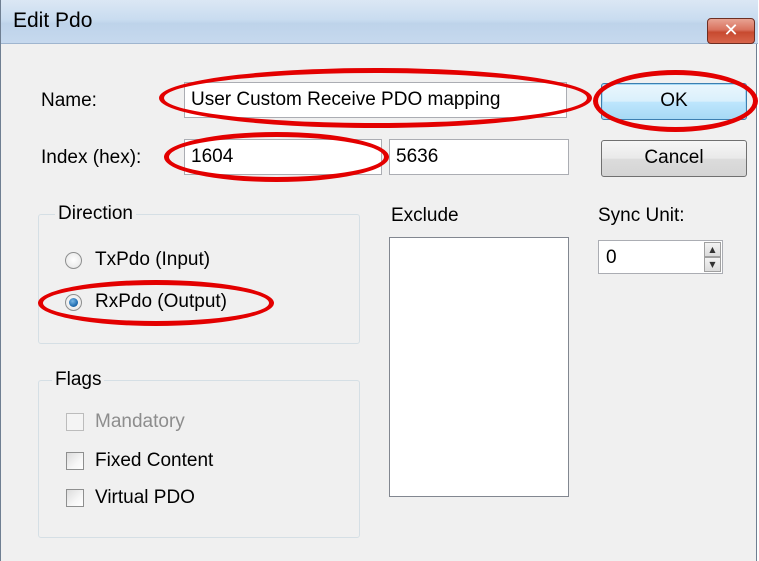 The height and width of the screenshot is (561, 759). I want to click on virtual-pdo-label: Virtual PDO, so click(145, 498).